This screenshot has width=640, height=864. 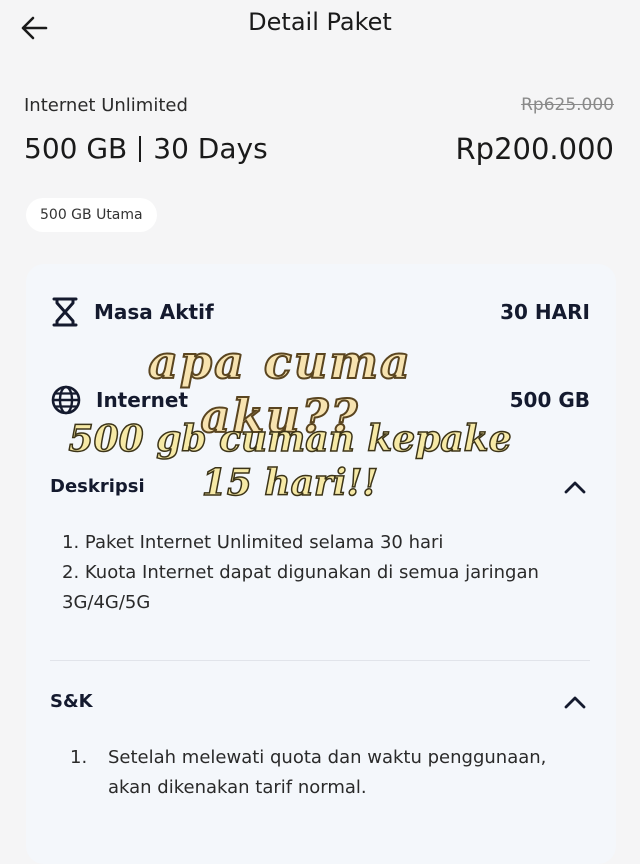 I want to click on masa-aktif-label: Masa Aktif, so click(x=154, y=312).